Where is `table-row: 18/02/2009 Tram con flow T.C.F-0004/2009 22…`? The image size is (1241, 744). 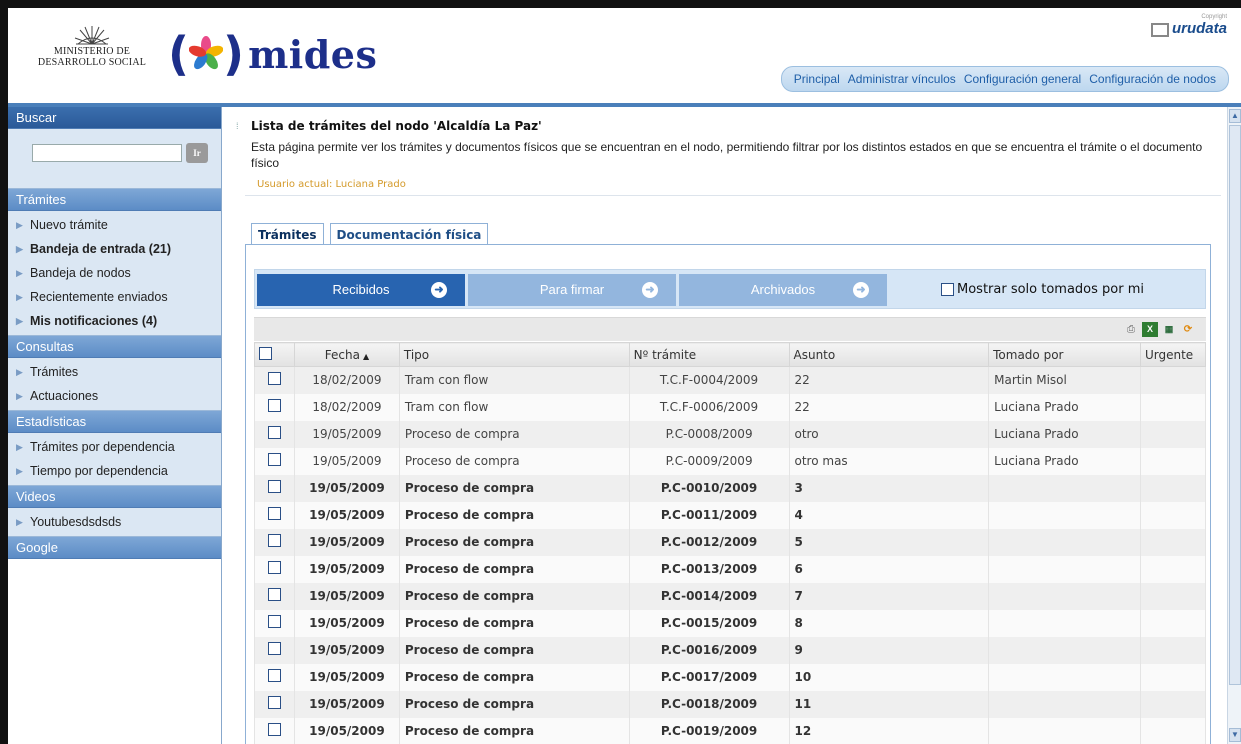
table-row: 18/02/2009 Tram con flow T.C.F-0004/2009 22… is located at coordinates (730, 380).